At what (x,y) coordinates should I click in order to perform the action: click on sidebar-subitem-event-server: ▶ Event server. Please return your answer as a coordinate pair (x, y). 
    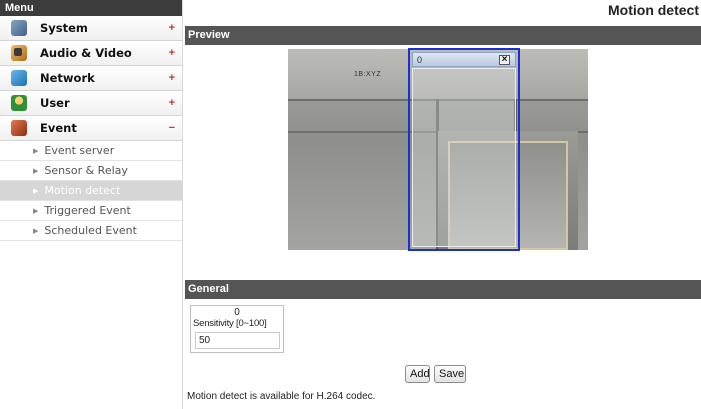
    Looking at the image, I should click on (91, 151).